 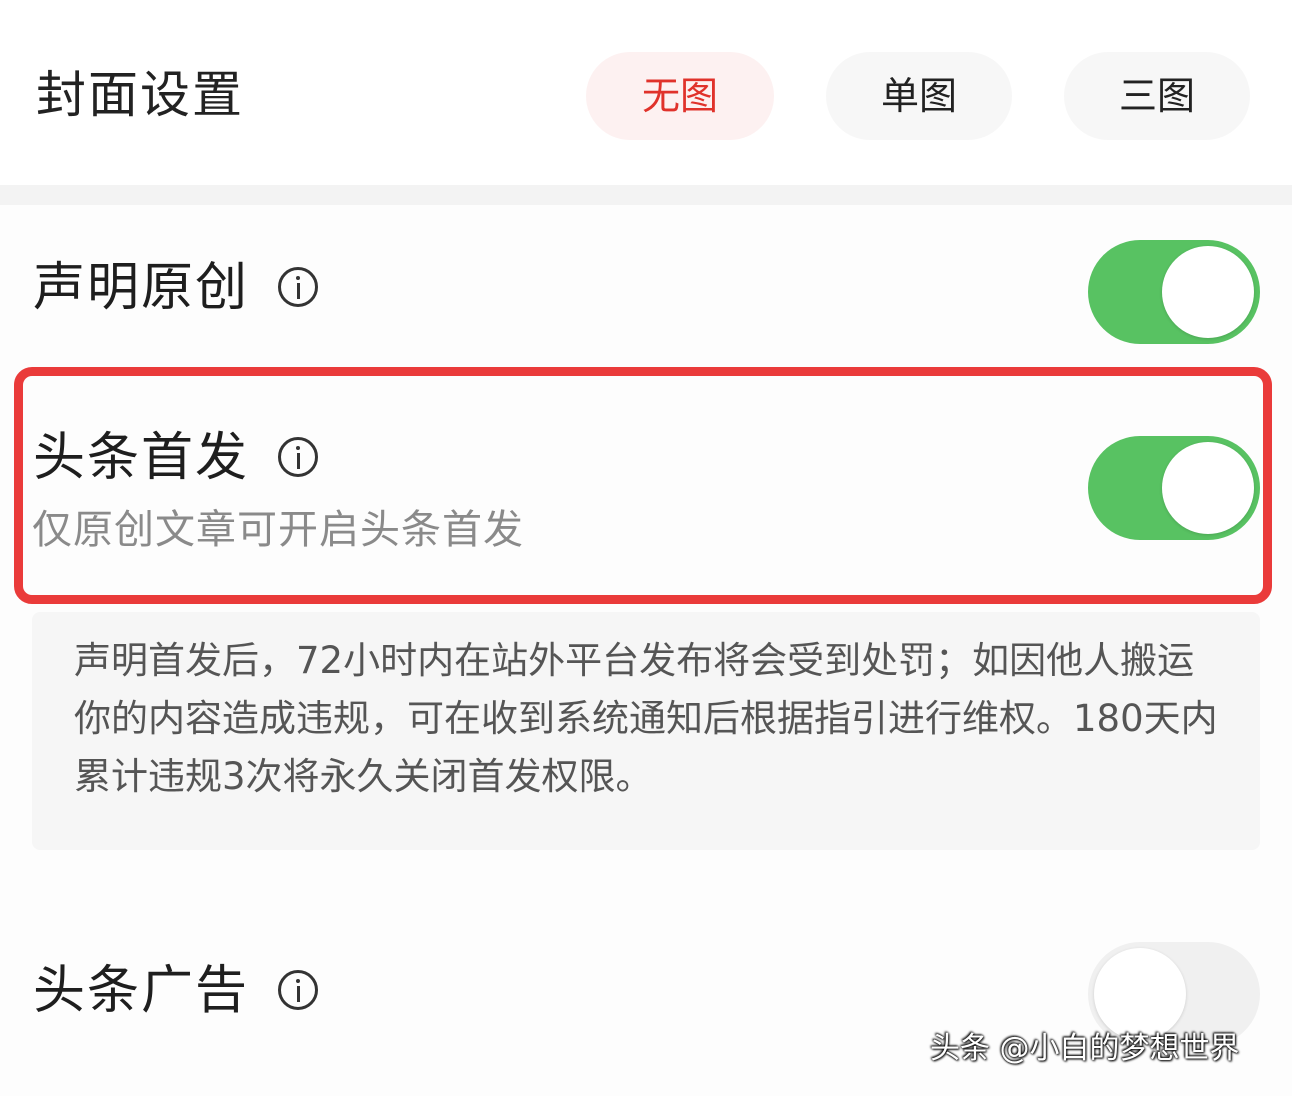 I want to click on section-divider, so click(x=646, y=195).